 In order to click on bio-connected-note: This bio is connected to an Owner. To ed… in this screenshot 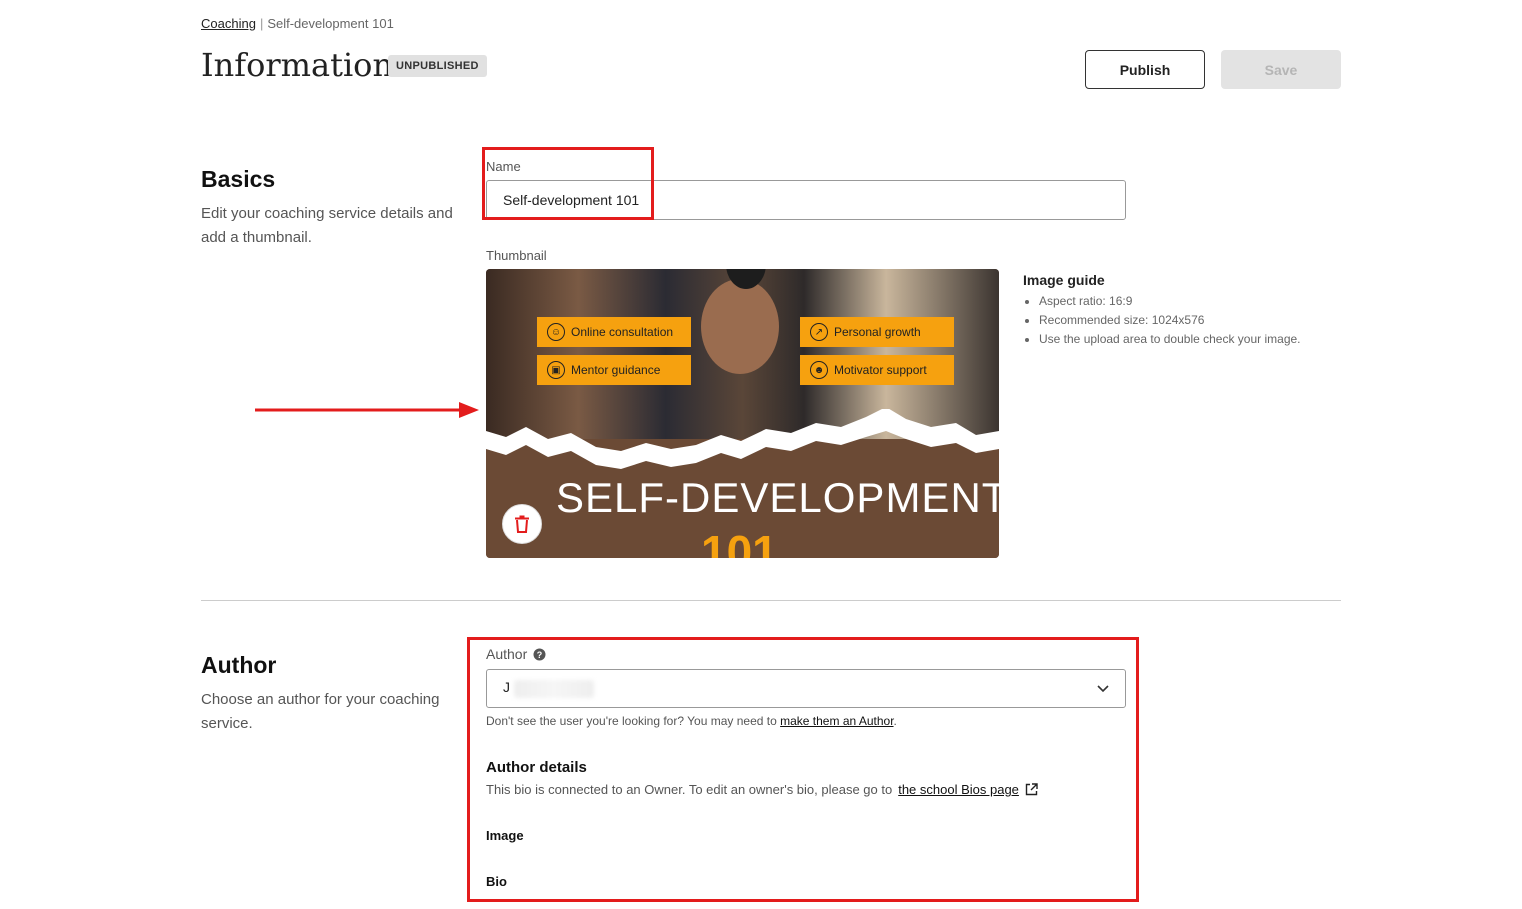, I will do `click(762, 789)`.